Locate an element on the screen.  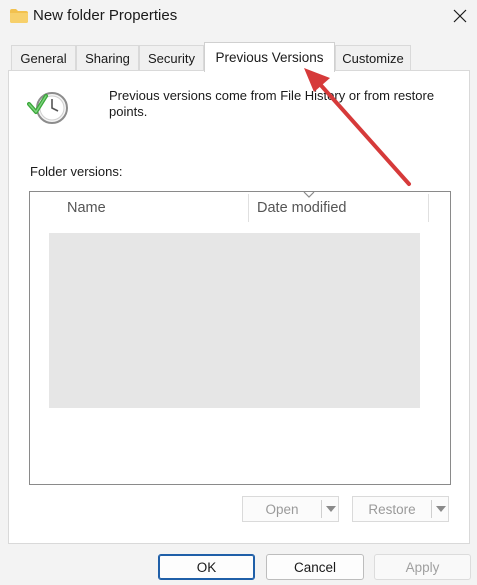
restore-button: Restore is located at coordinates (392, 509).